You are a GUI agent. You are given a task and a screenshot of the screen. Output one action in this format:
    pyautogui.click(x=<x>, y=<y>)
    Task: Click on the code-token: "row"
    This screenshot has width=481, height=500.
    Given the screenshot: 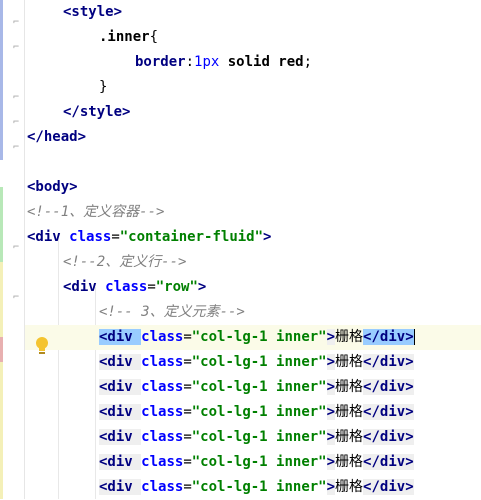 What is the action you would take?
    pyautogui.click(x=176, y=287)
    